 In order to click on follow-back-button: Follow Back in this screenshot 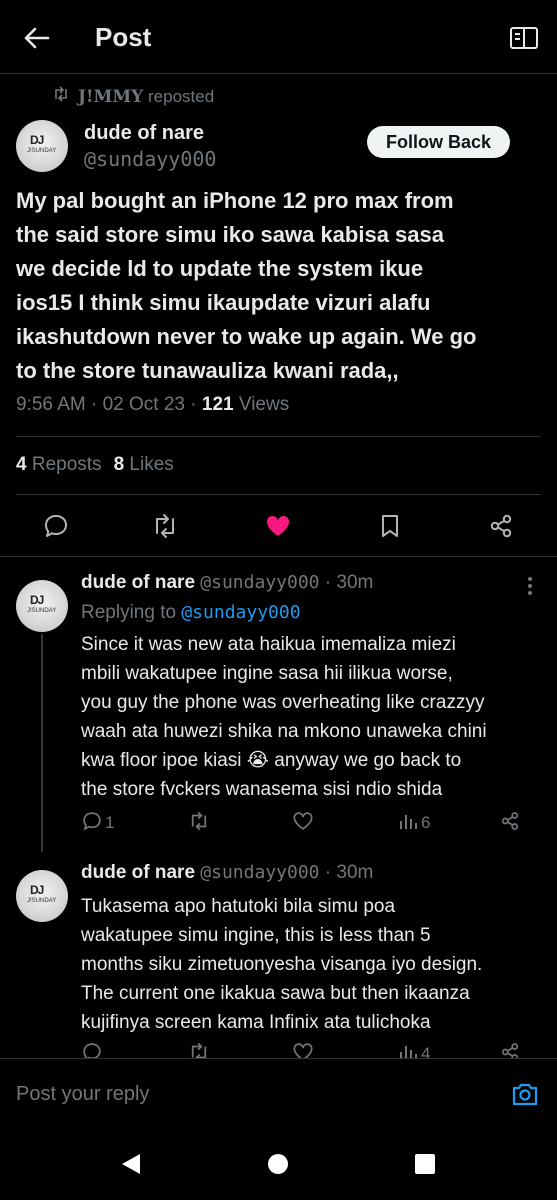, I will do `click(438, 142)`.